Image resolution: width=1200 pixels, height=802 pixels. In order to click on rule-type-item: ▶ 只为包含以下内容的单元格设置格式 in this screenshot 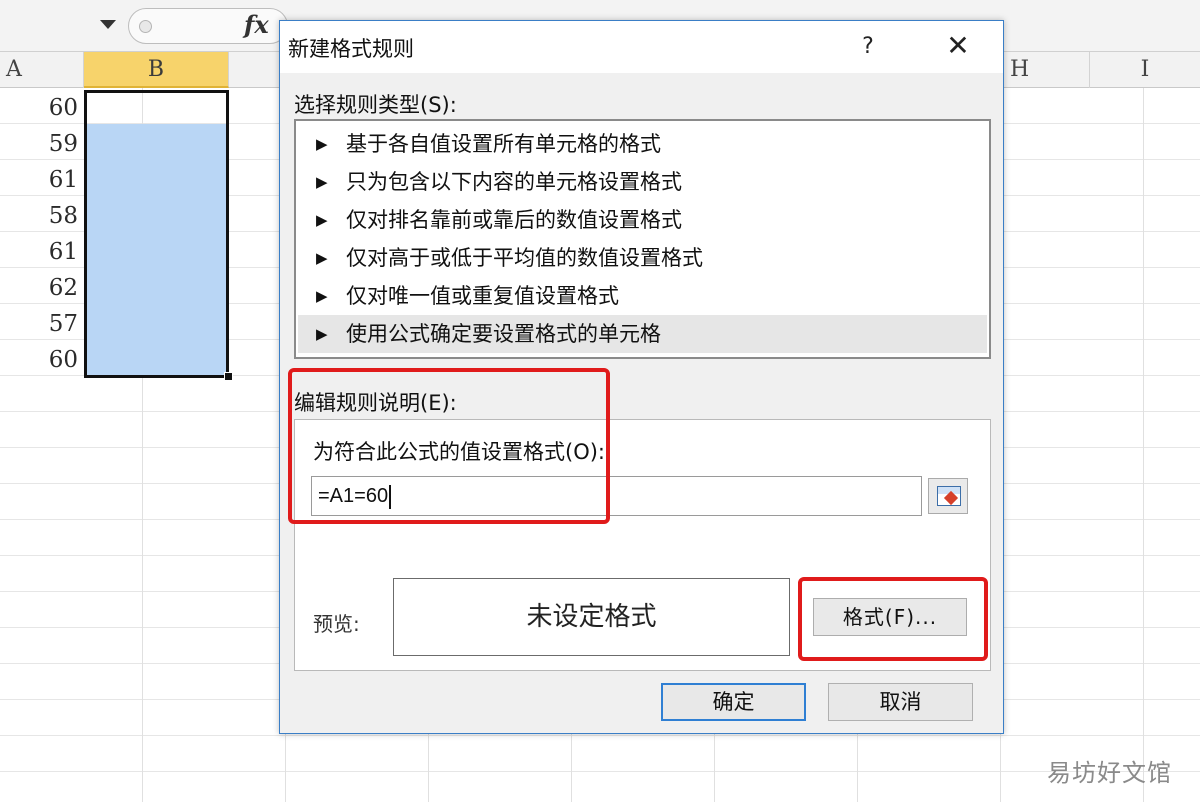, I will do `click(642, 182)`.